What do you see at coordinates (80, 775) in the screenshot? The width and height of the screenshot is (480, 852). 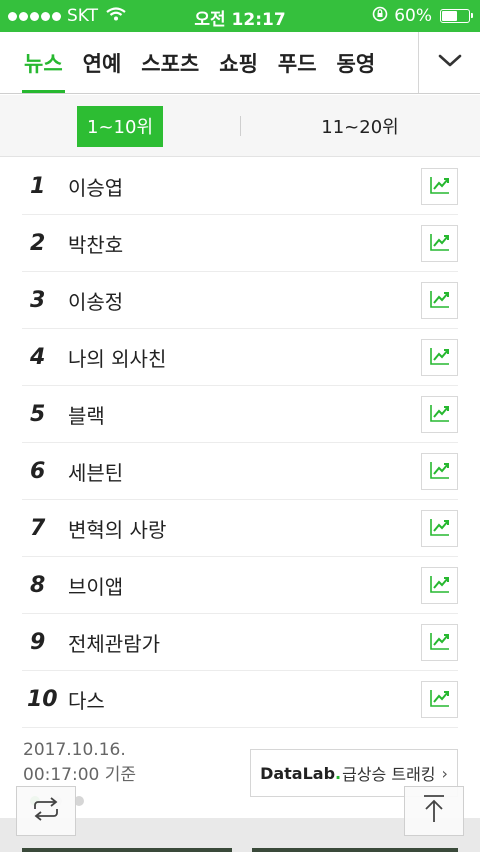 I see `ranking-time-basis: 00:17:00 기준` at bounding box center [80, 775].